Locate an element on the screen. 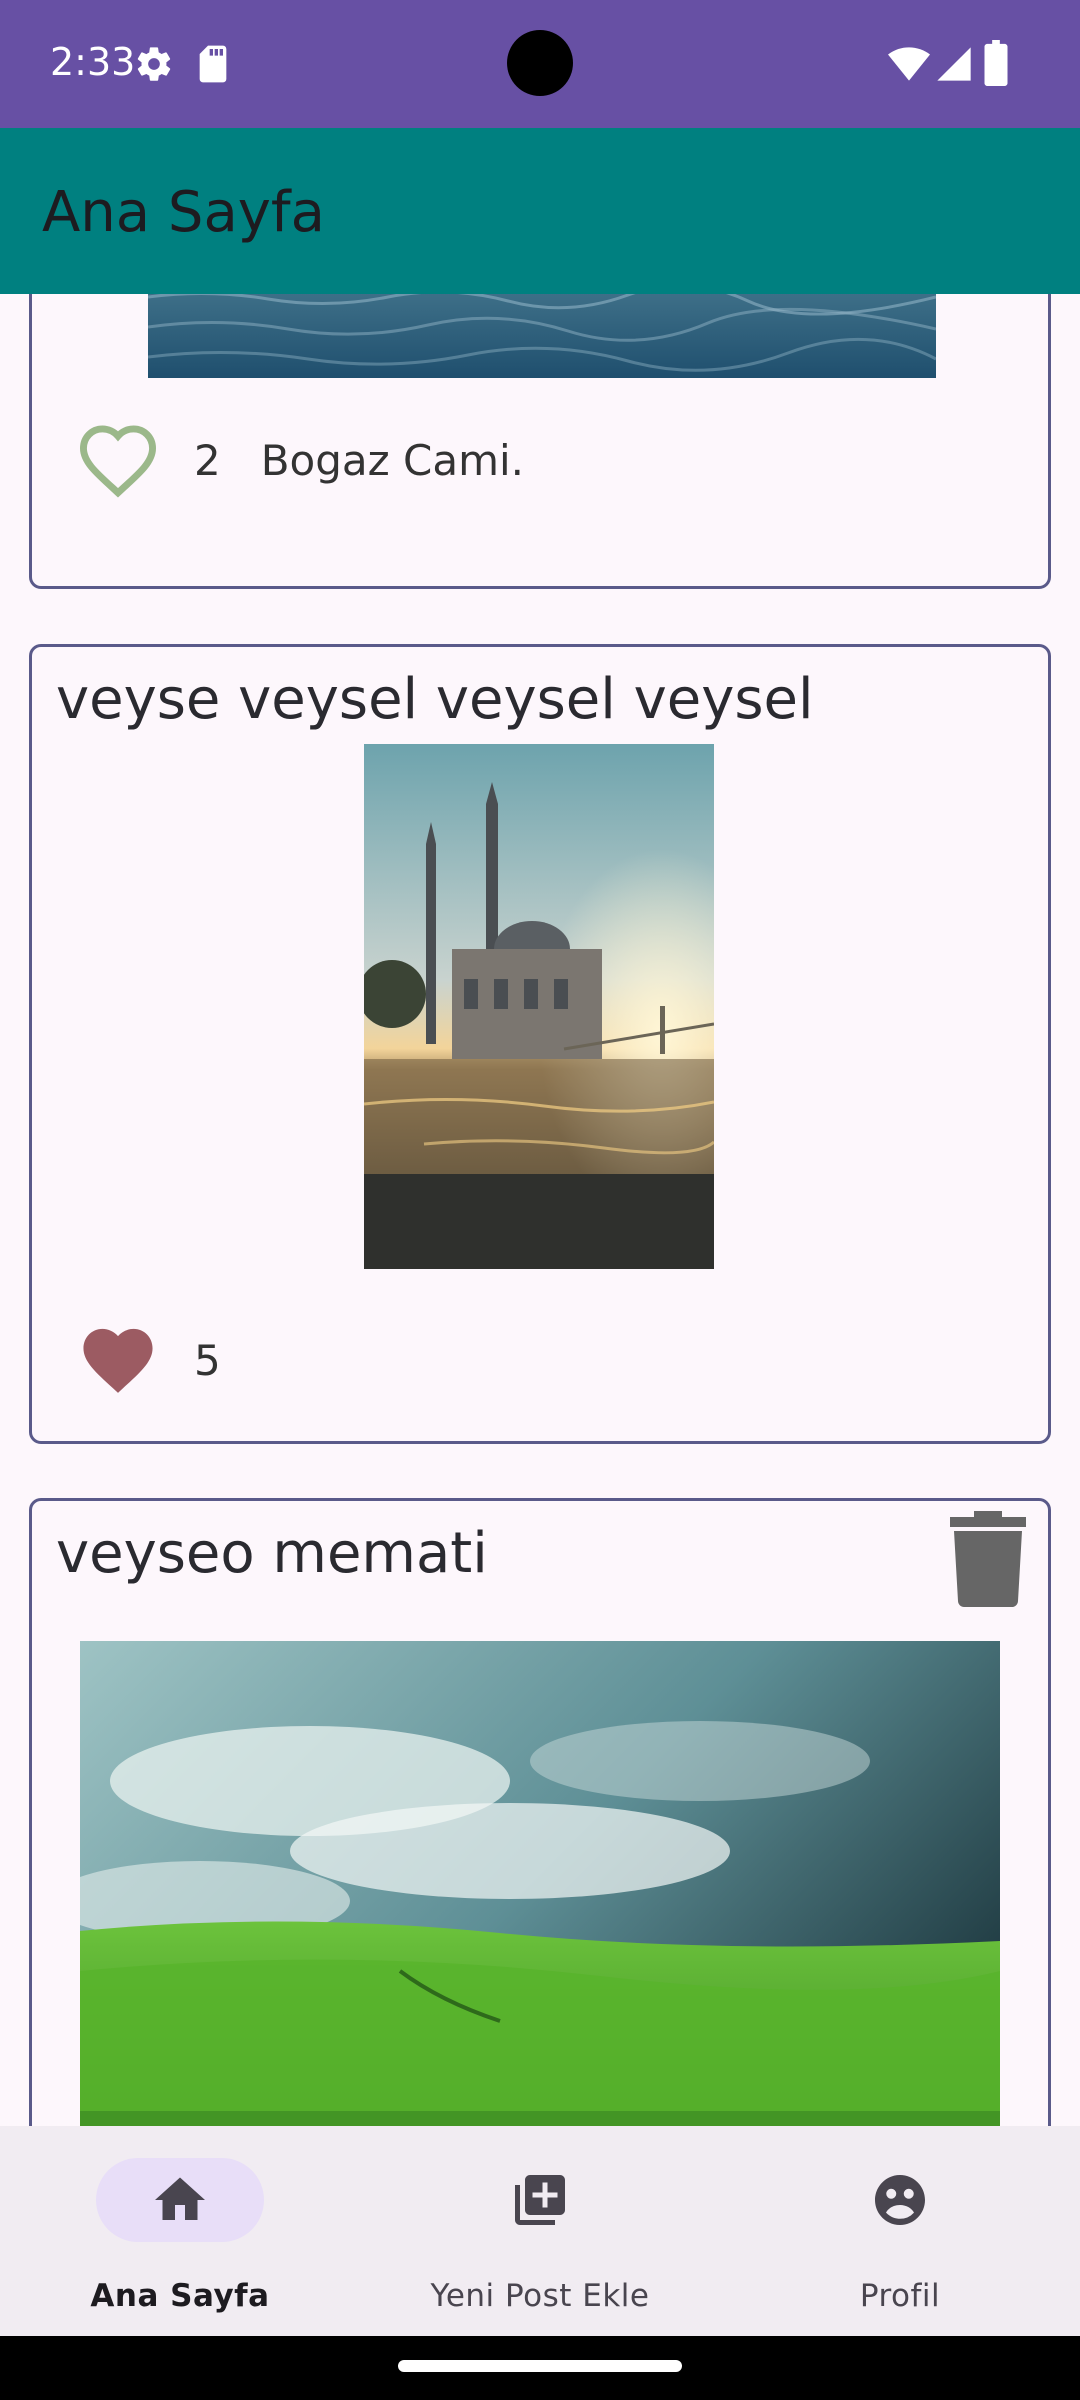  heart-outline-icon is located at coordinates (118, 460).